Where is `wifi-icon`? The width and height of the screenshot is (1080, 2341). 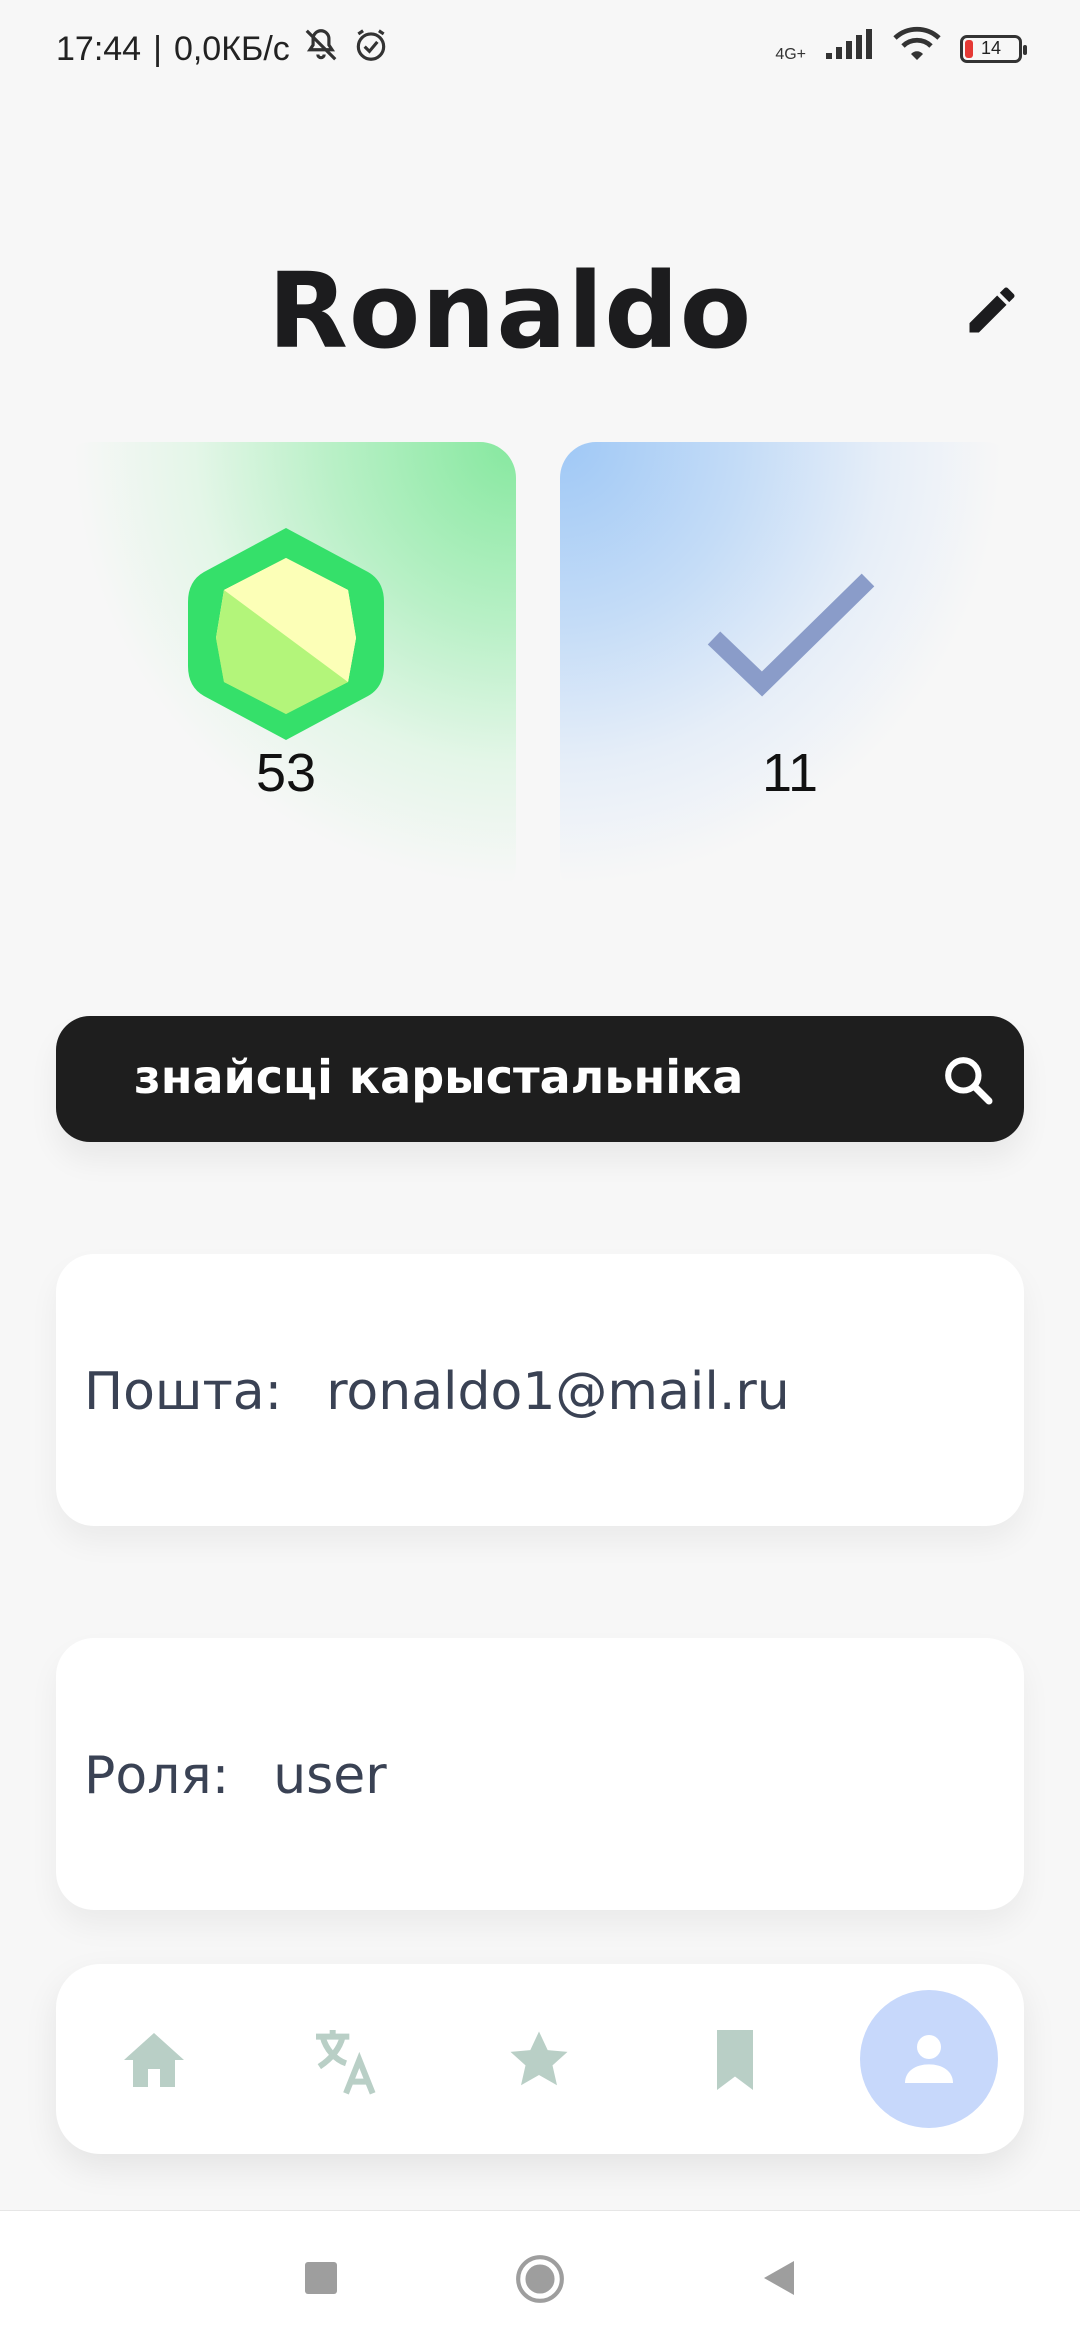
wifi-icon is located at coordinates (917, 48).